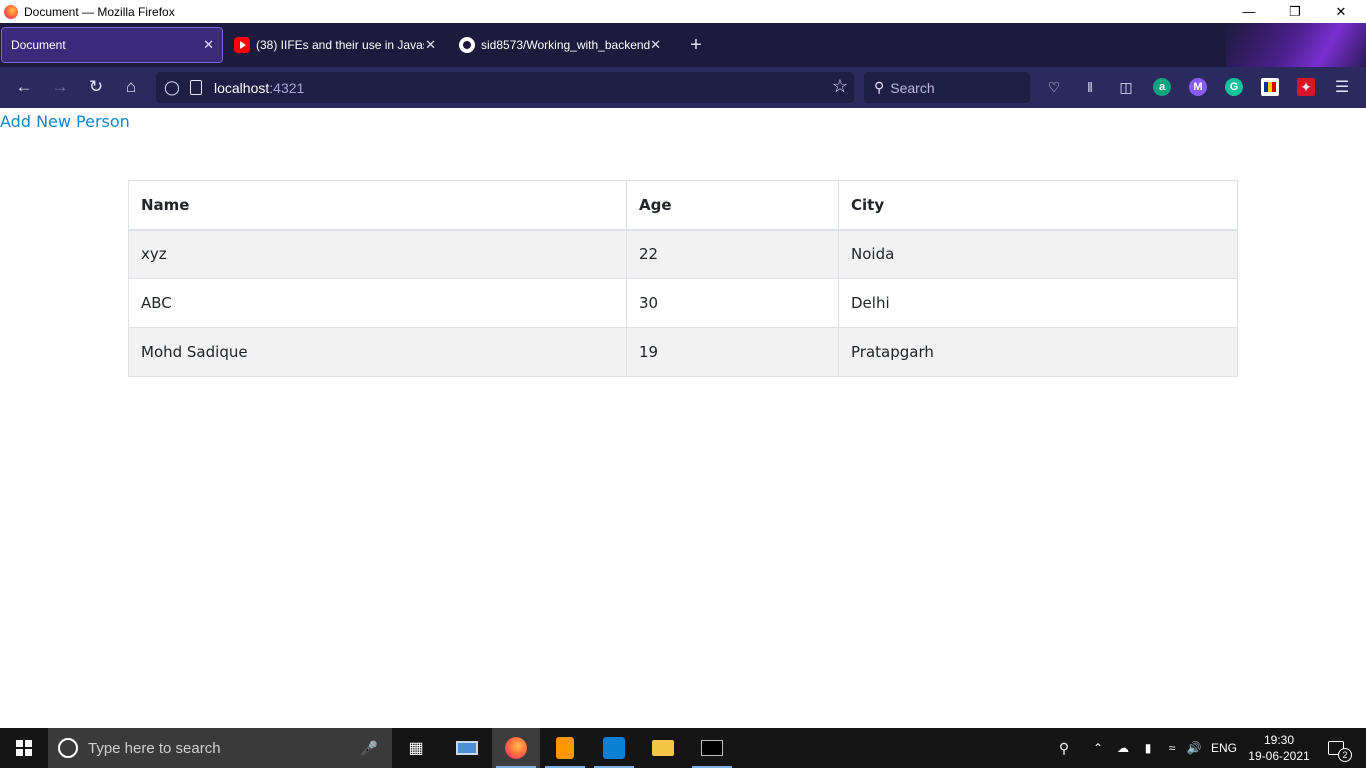 This screenshot has height=768, width=1366. Describe the element at coordinates (242, 87) in the screenshot. I see `url-host: localhost` at that location.